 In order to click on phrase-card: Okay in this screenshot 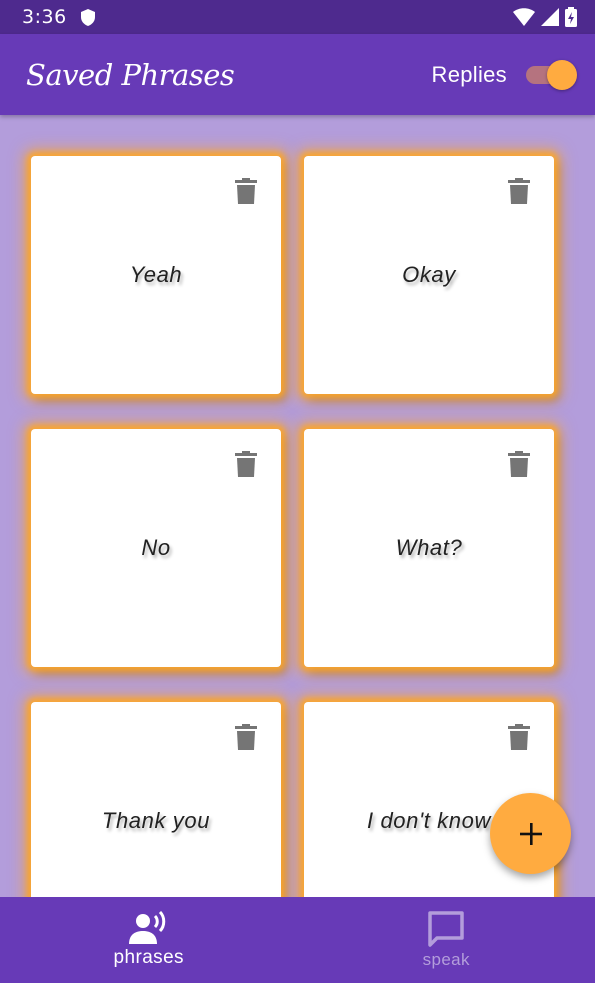, I will do `click(429, 275)`.